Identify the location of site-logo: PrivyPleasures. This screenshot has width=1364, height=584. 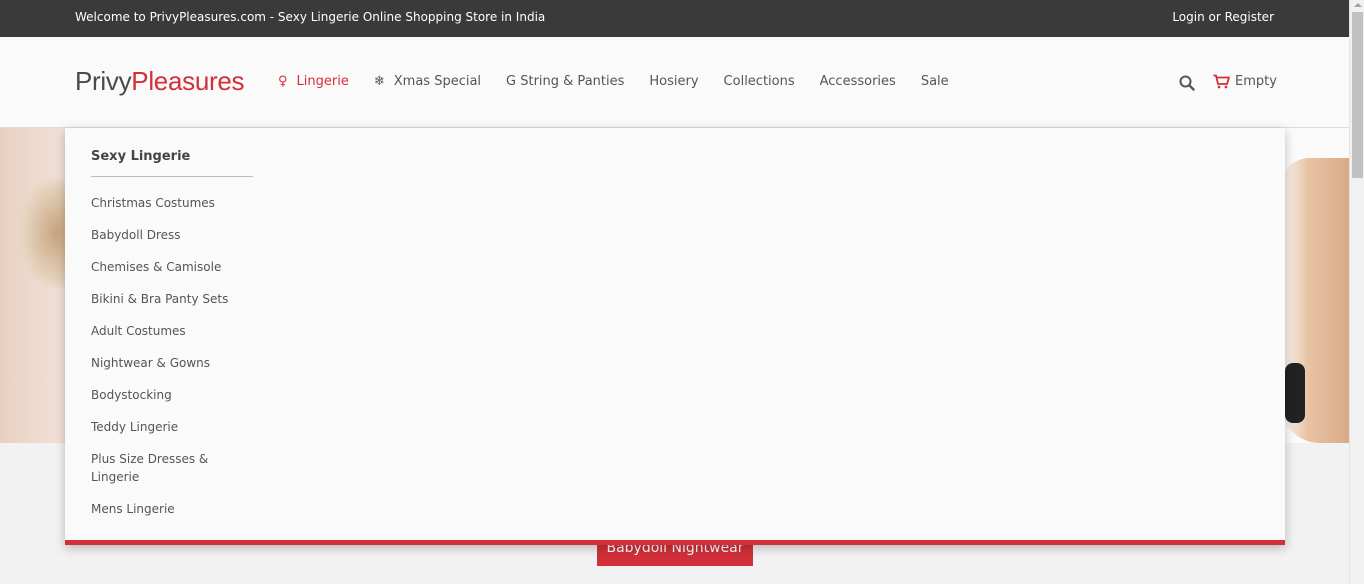
(160, 81).